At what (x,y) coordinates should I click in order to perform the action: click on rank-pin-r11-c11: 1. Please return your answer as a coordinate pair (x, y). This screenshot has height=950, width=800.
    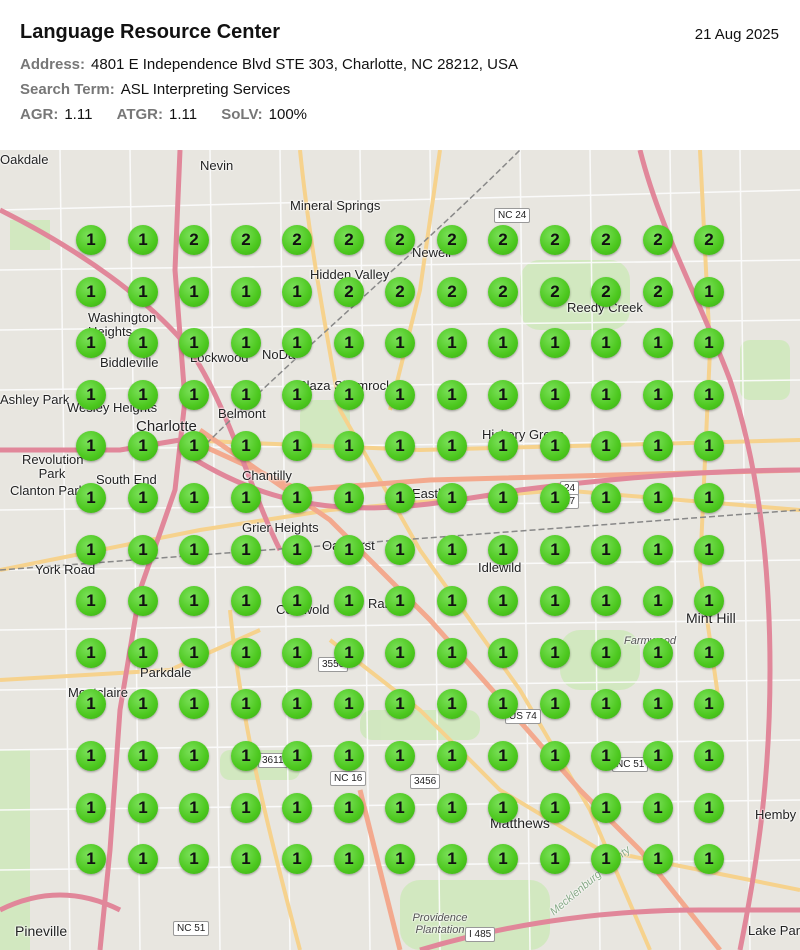
    Looking at the image, I should click on (606, 756).